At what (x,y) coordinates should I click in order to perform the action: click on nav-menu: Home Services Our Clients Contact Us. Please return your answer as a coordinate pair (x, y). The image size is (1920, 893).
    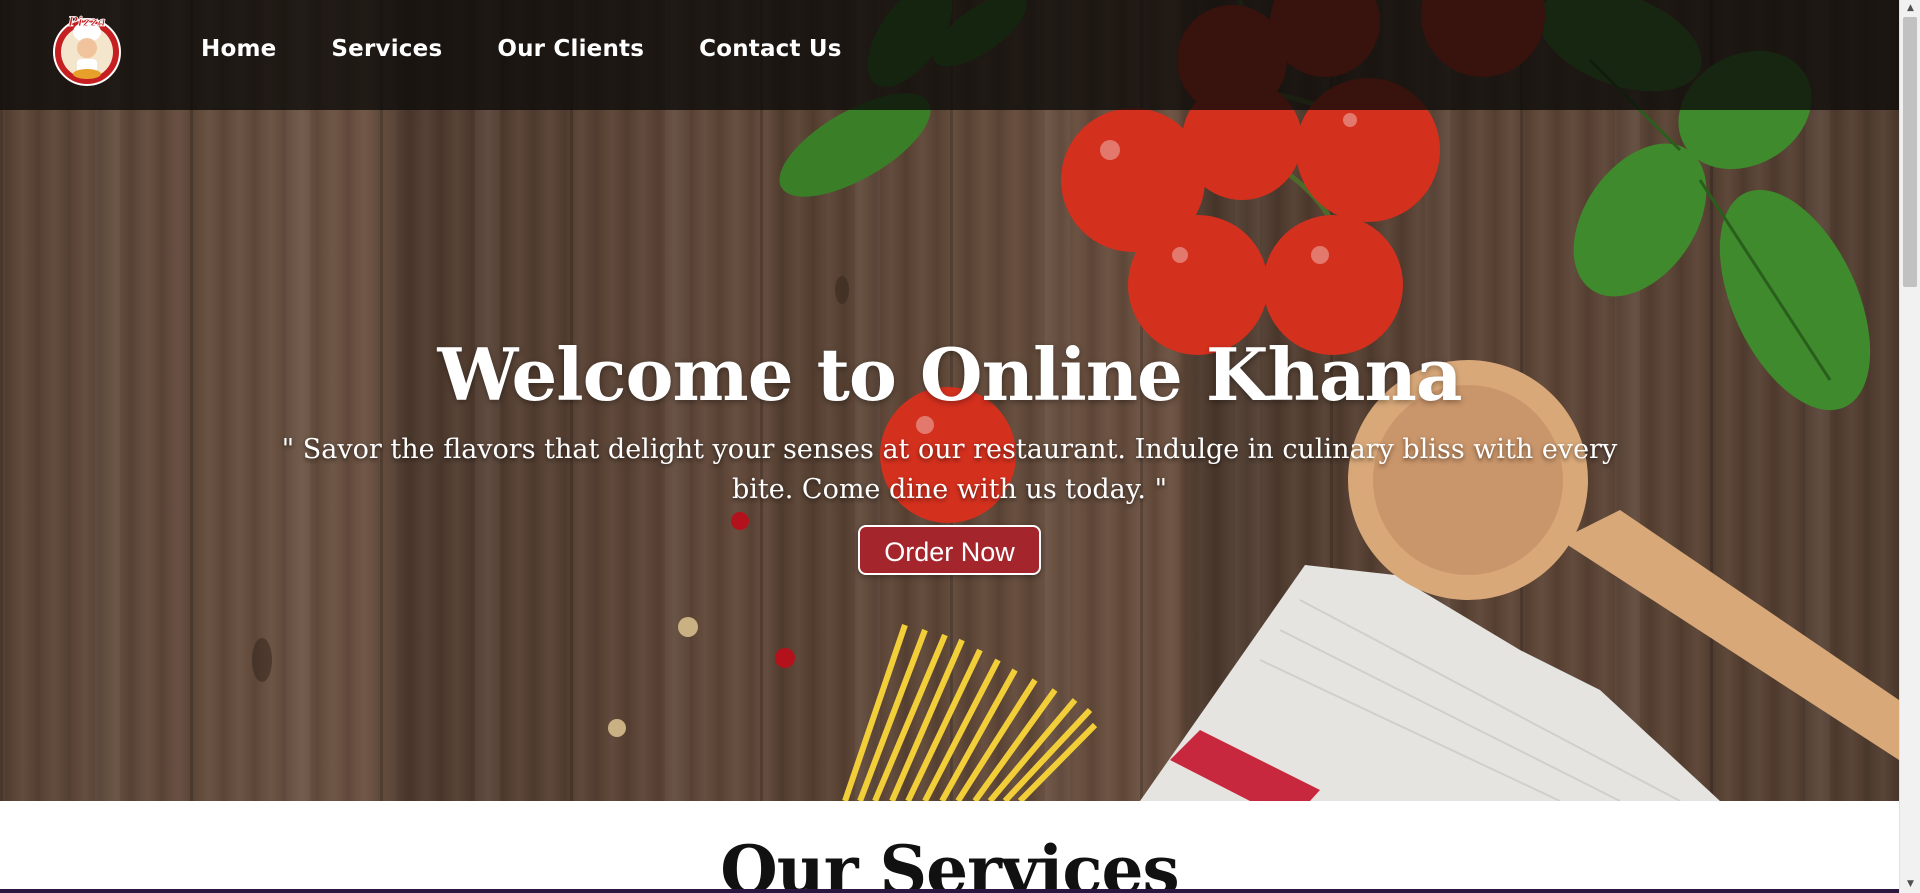
    Looking at the image, I should click on (521, 49).